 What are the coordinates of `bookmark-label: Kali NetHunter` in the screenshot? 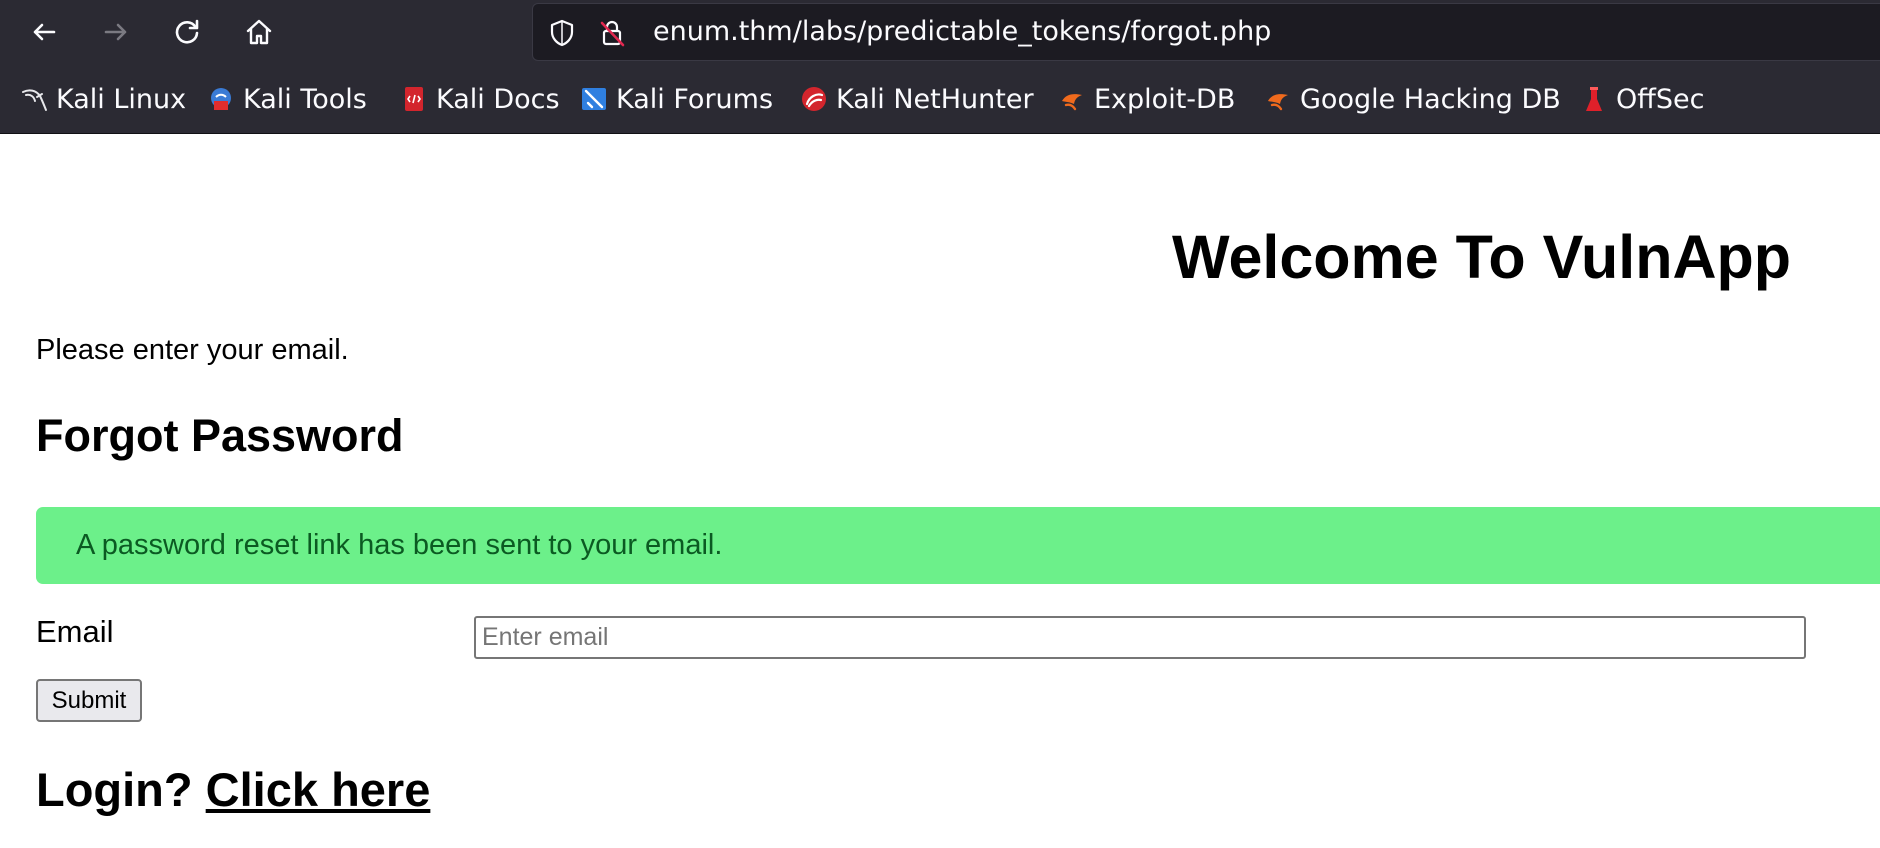 It's located at (935, 99).